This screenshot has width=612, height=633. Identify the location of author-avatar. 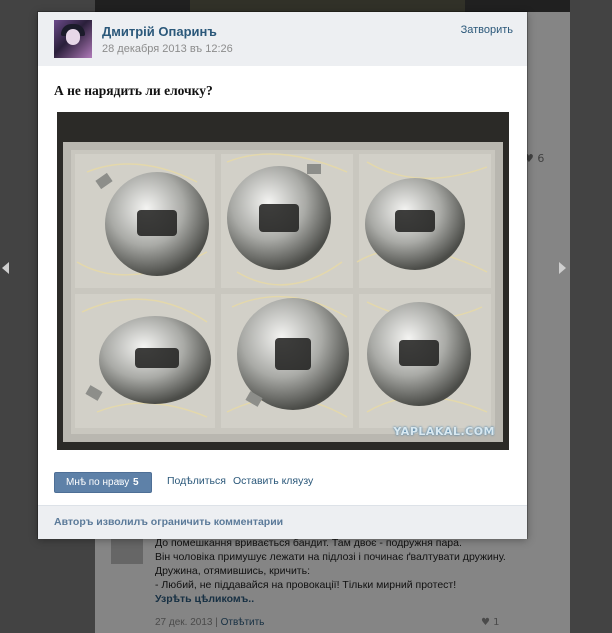
(73, 39).